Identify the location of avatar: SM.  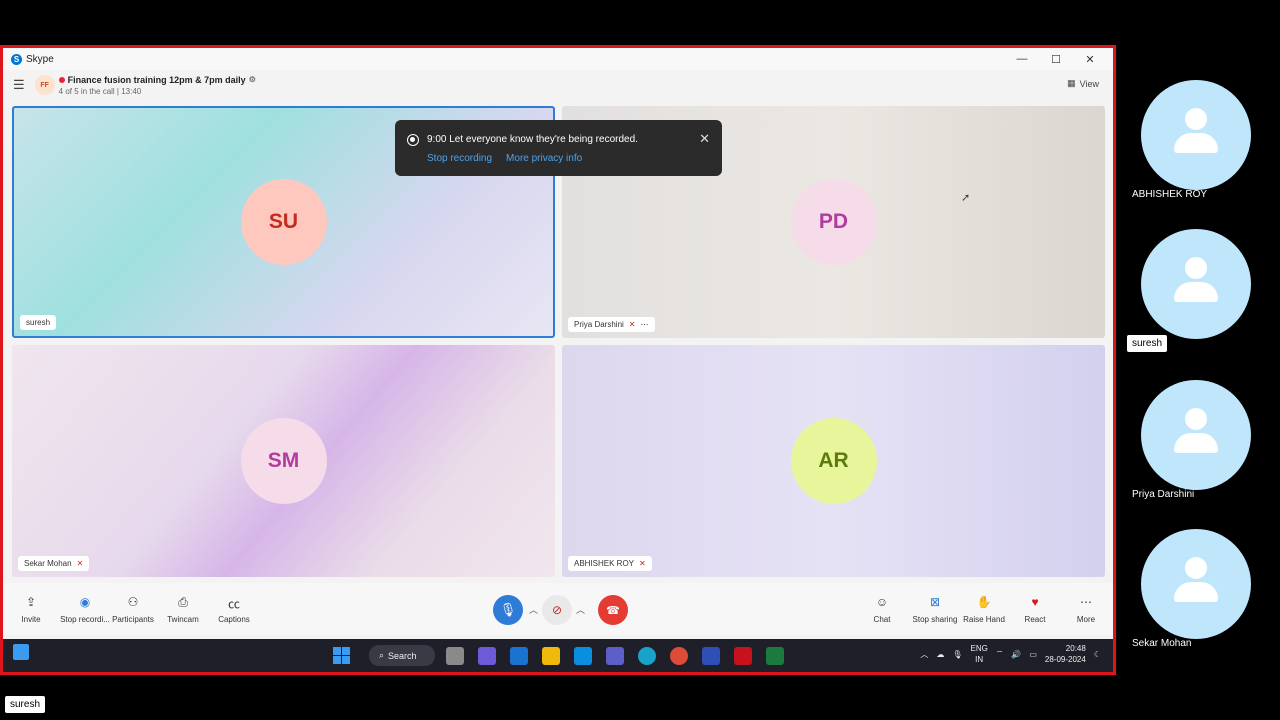
(283, 461).